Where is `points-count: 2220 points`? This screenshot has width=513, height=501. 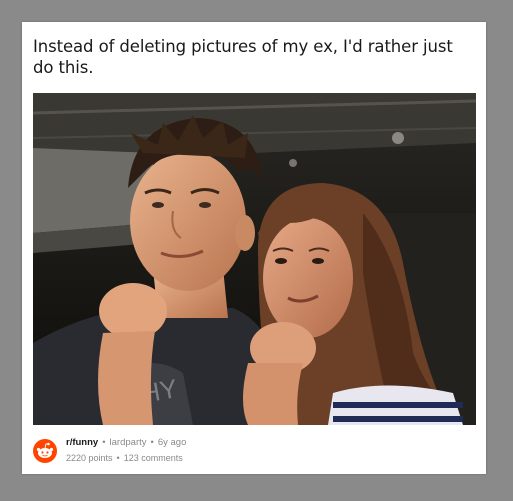 points-count: 2220 points is located at coordinates (89, 458).